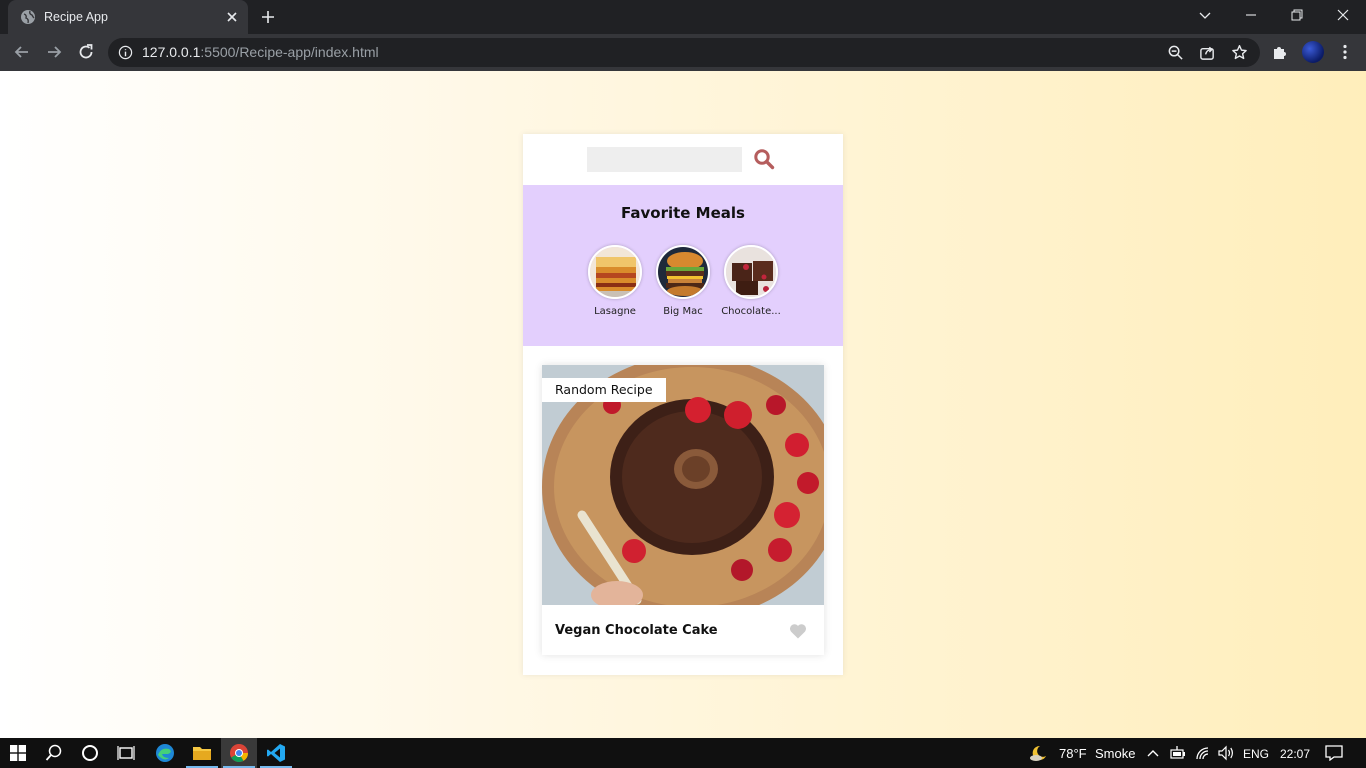  I want to click on heart-icon, so click(798, 631).